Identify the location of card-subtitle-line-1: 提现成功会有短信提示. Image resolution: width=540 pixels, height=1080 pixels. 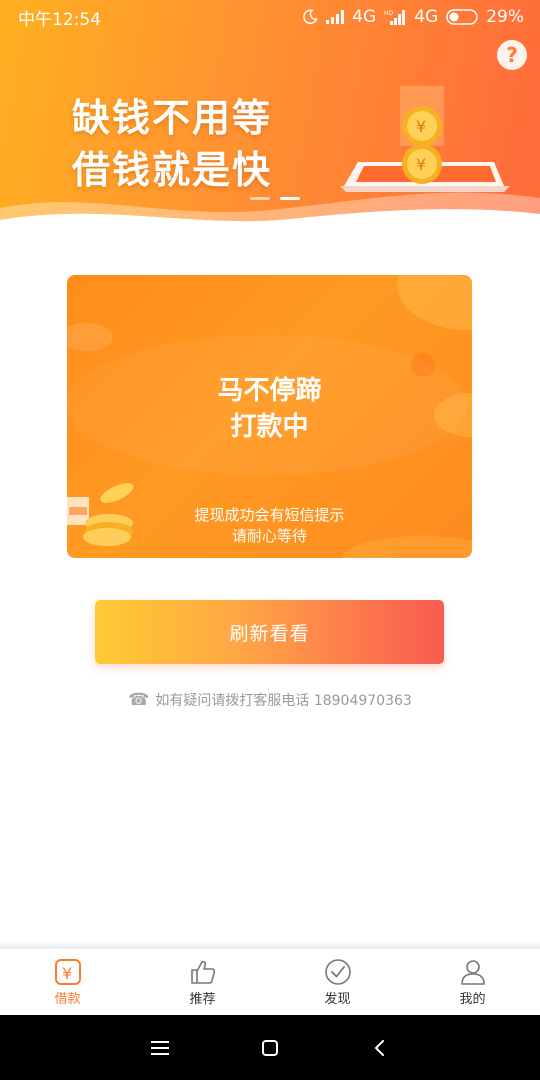
(269, 515).